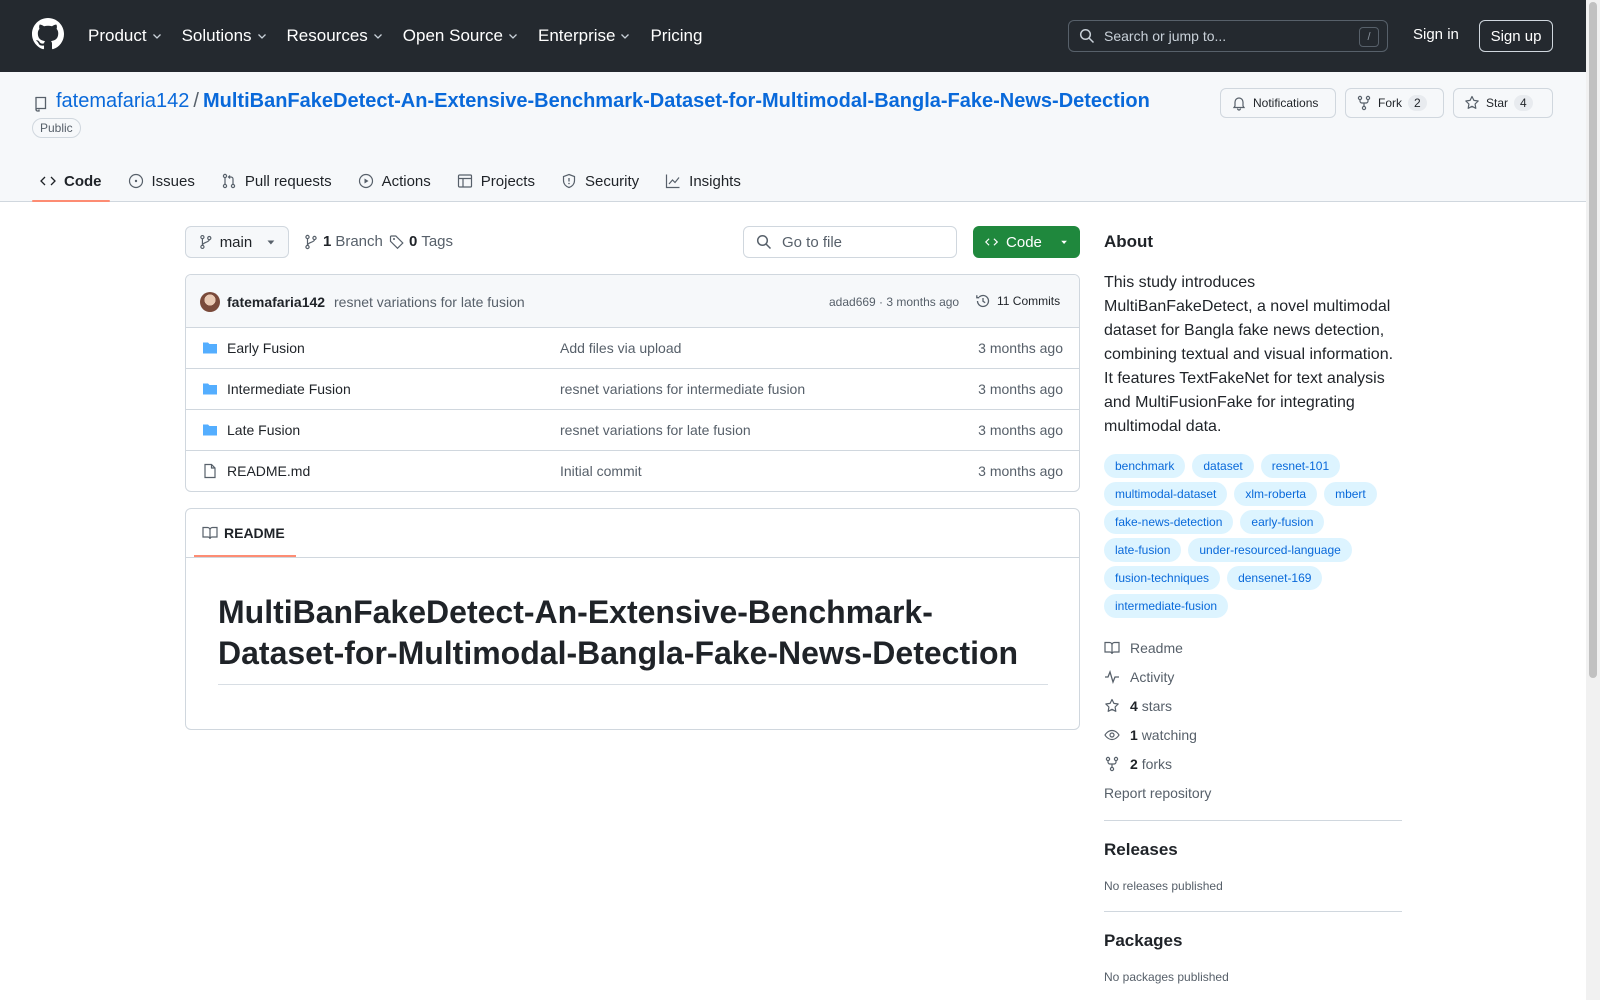 The width and height of the screenshot is (1600, 1000). Describe the element at coordinates (245, 533) in the screenshot. I see `readme-tab: README` at that location.